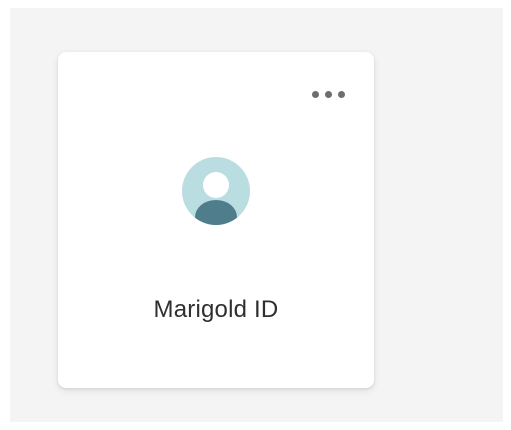 The height and width of the screenshot is (430, 511). What do you see at coordinates (216, 309) in the screenshot?
I see `card-title: Marigold ID` at bounding box center [216, 309].